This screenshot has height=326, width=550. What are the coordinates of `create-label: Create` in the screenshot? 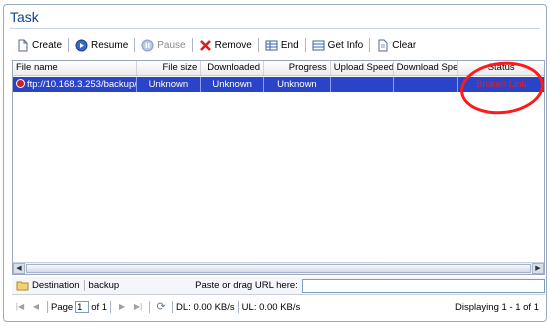 It's located at (47, 45).